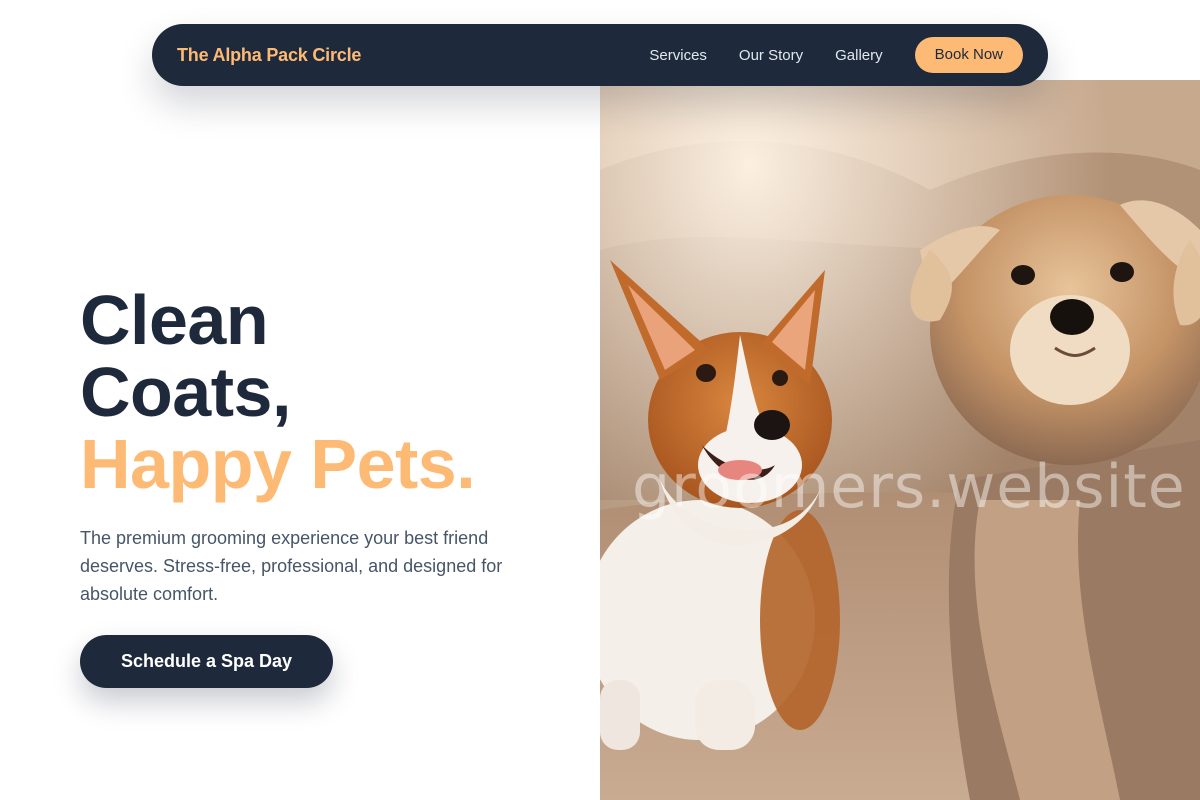  I want to click on nav-link-our-story: Our Story, so click(771, 55).